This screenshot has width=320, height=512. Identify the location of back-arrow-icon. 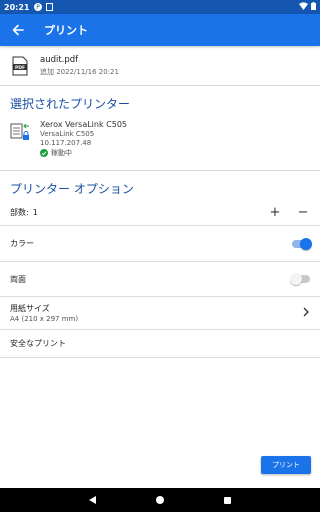
(18, 30).